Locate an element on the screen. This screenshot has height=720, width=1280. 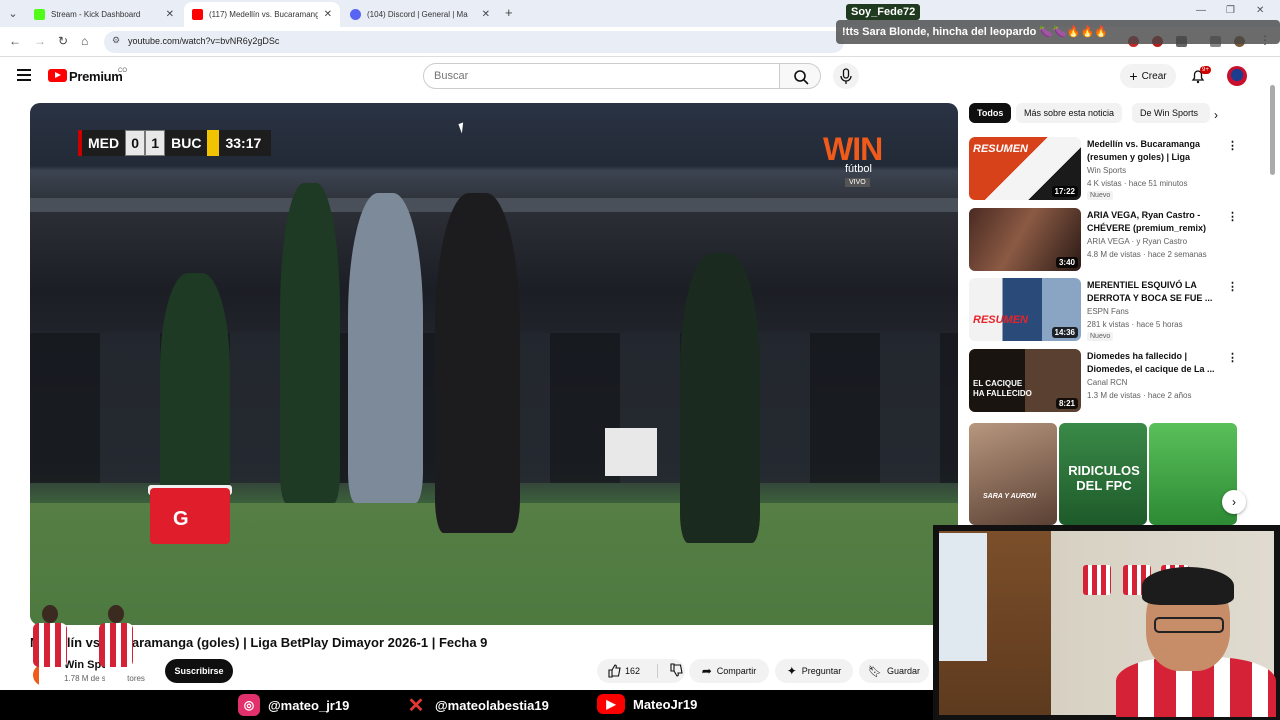
tab-title: (104) Discord | General | Ma is located at coordinates (417, 14).